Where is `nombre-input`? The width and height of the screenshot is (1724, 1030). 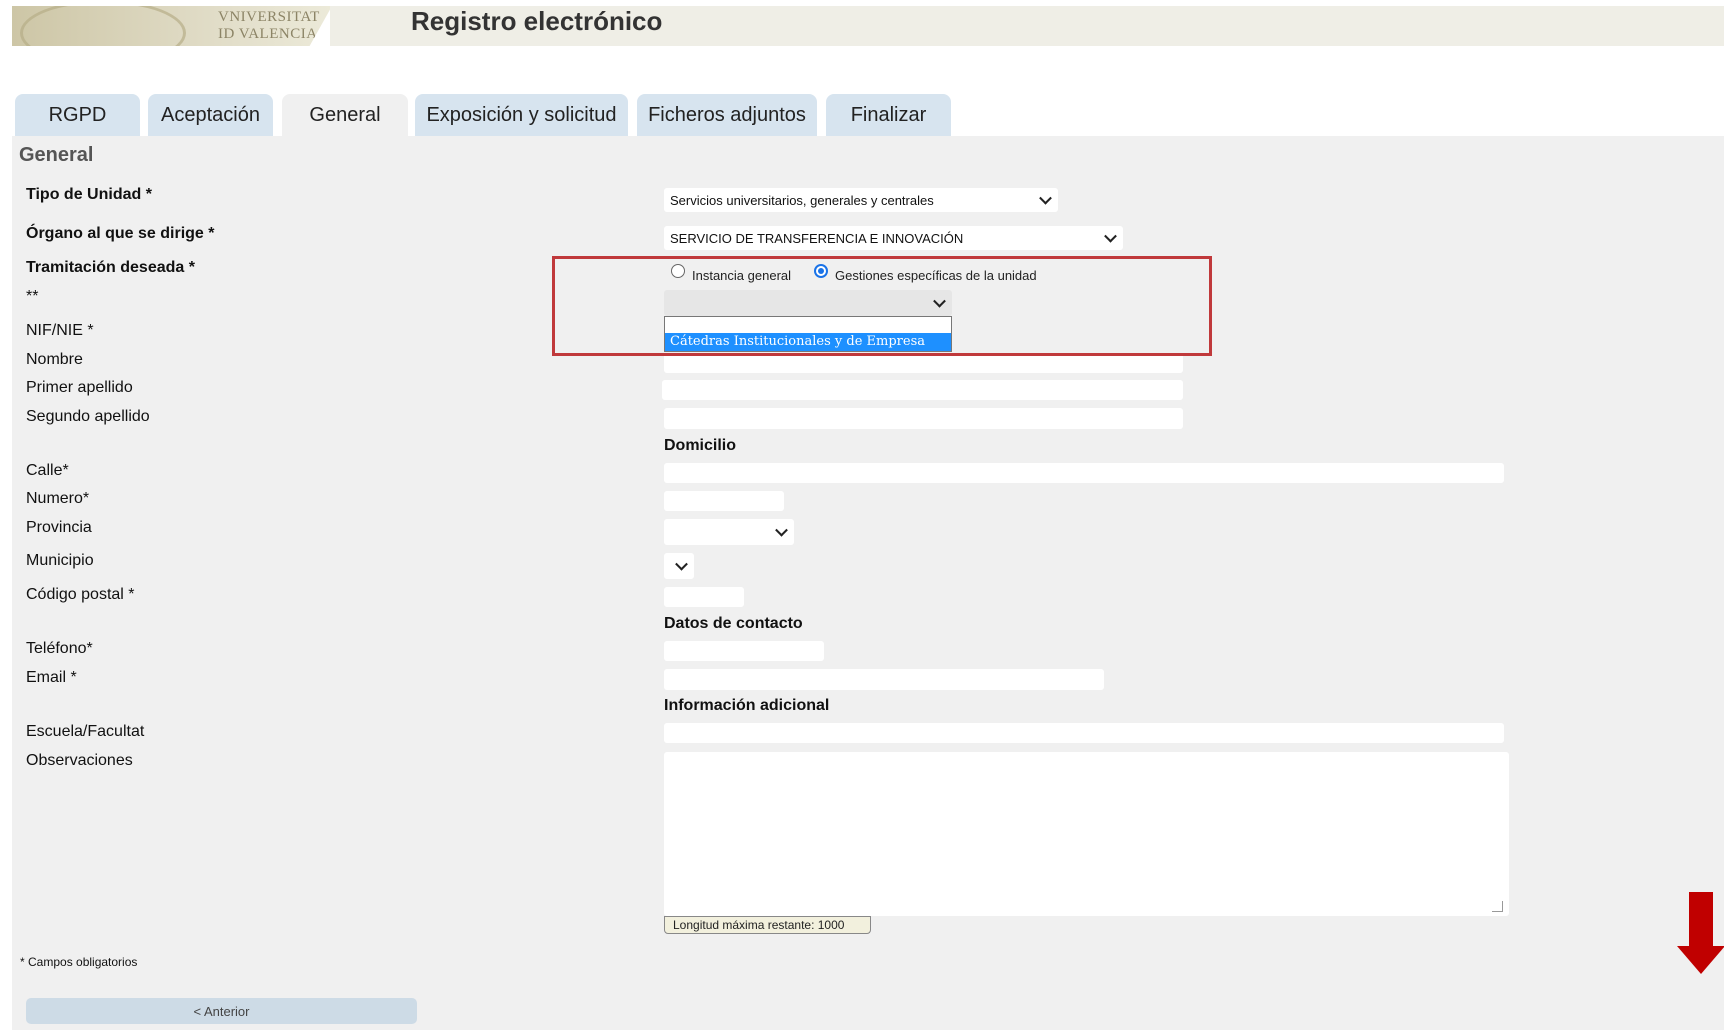
nombre-input is located at coordinates (923, 363).